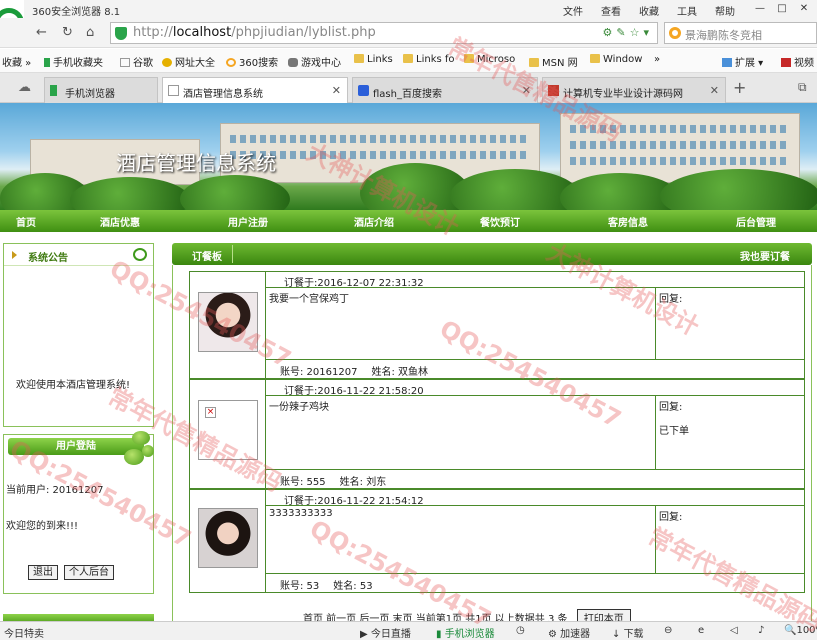 The image size is (817, 640). What do you see at coordinates (742, 61) in the screenshot?
I see `extensions-button: 扩展 ▾` at bounding box center [742, 61].